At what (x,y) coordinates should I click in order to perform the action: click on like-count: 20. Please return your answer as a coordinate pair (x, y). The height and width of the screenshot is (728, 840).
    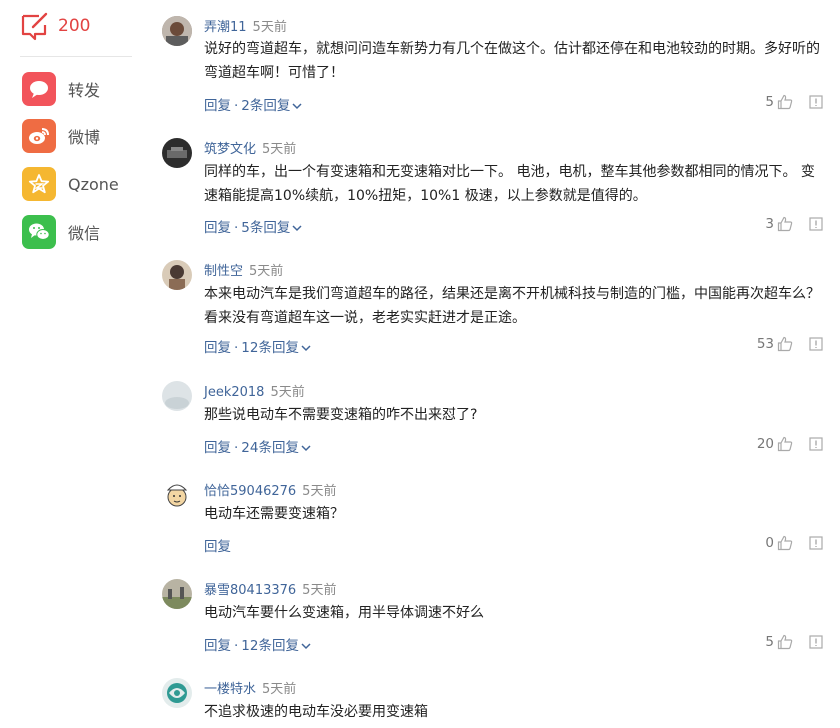
    Looking at the image, I should click on (765, 444).